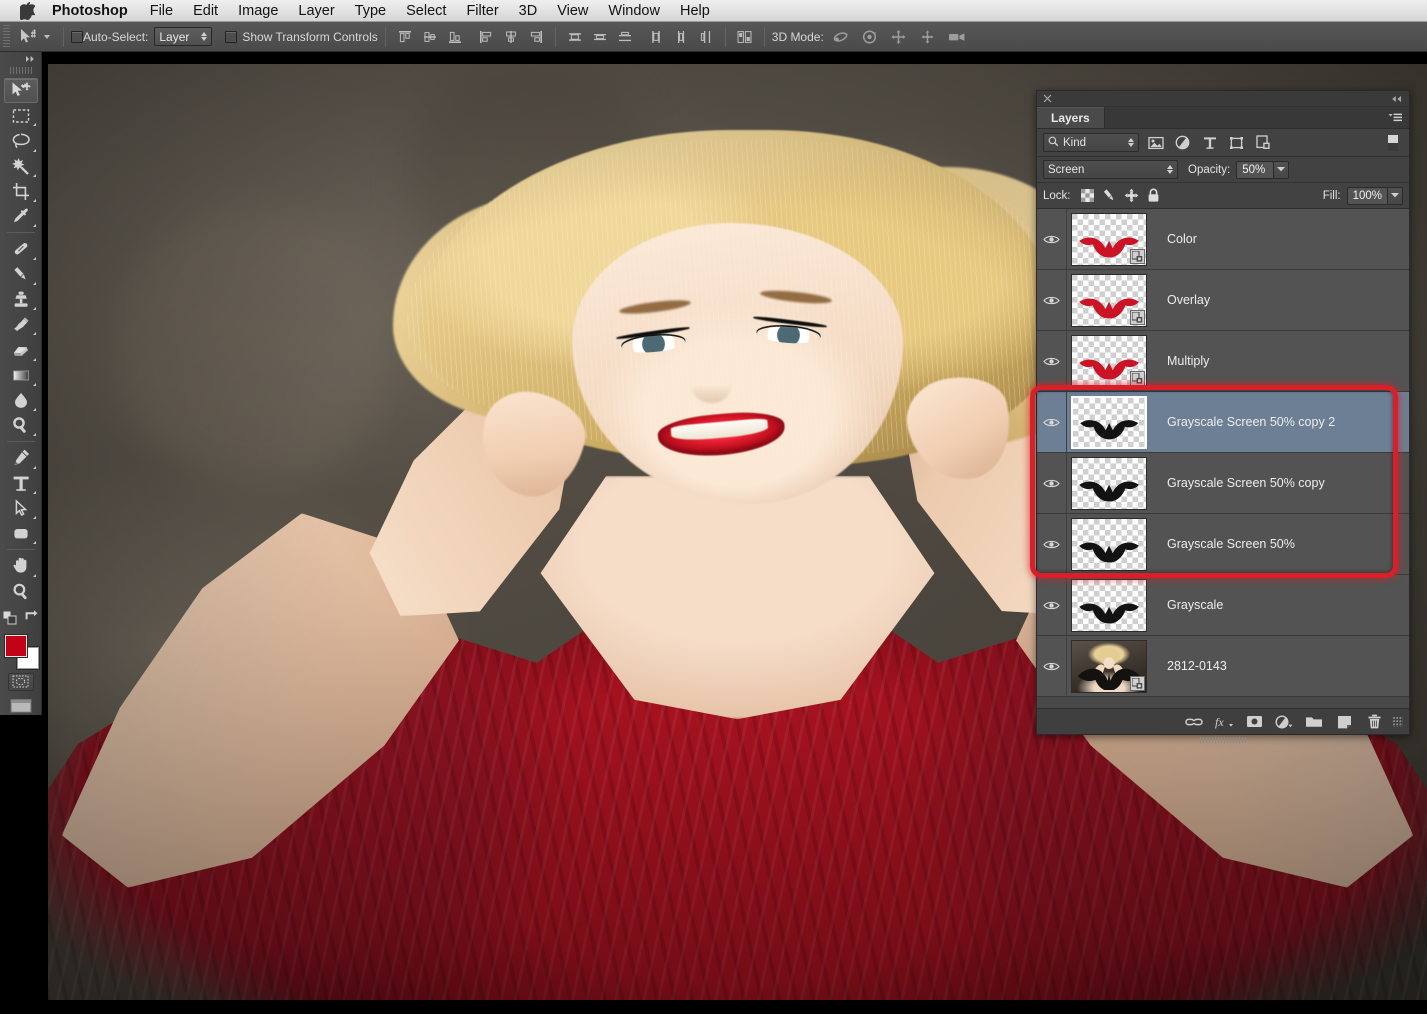  Describe the element at coordinates (21, 349) in the screenshot. I see `tool-eraser` at that location.